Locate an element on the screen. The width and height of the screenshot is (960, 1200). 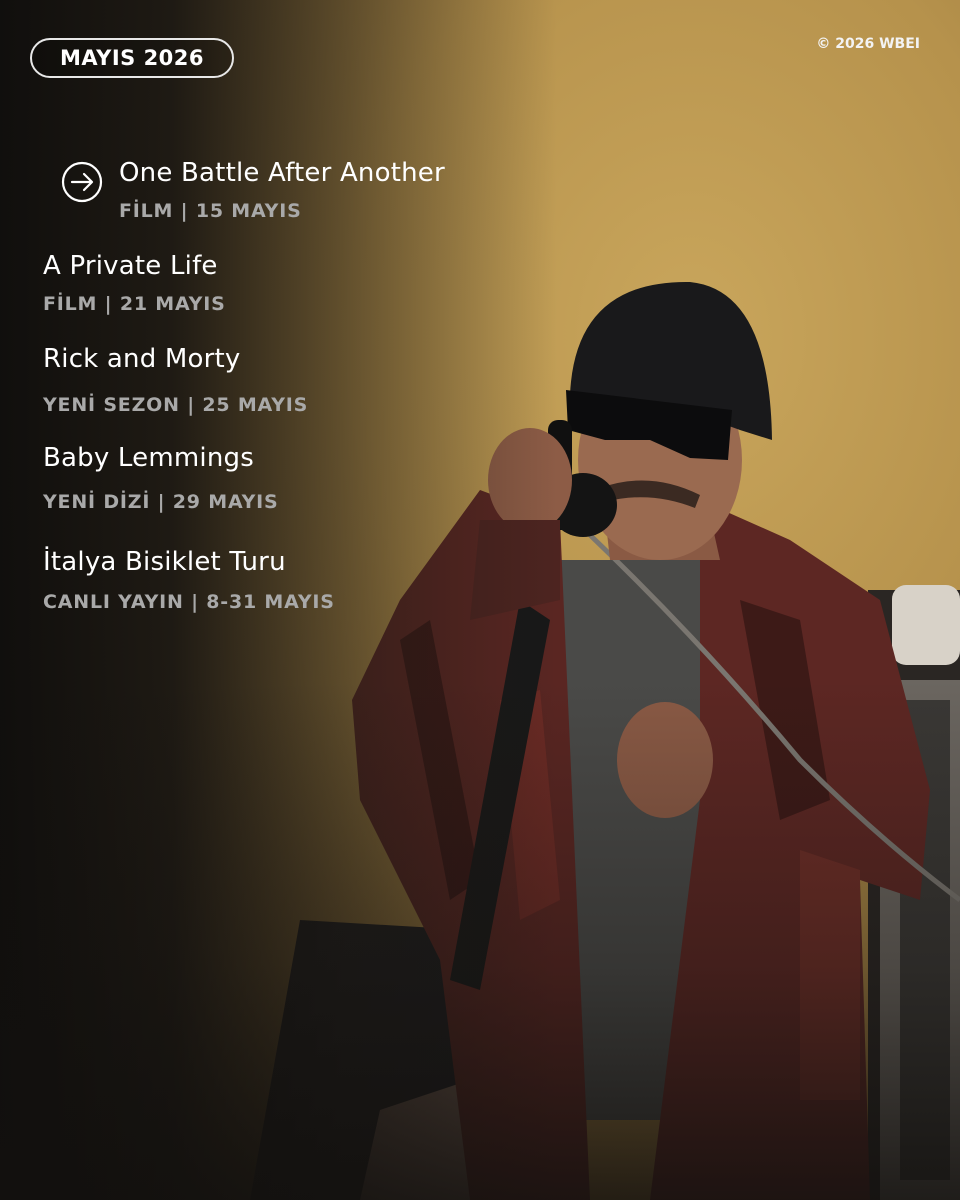
arrow-right-circle-icon is located at coordinates (82, 182).